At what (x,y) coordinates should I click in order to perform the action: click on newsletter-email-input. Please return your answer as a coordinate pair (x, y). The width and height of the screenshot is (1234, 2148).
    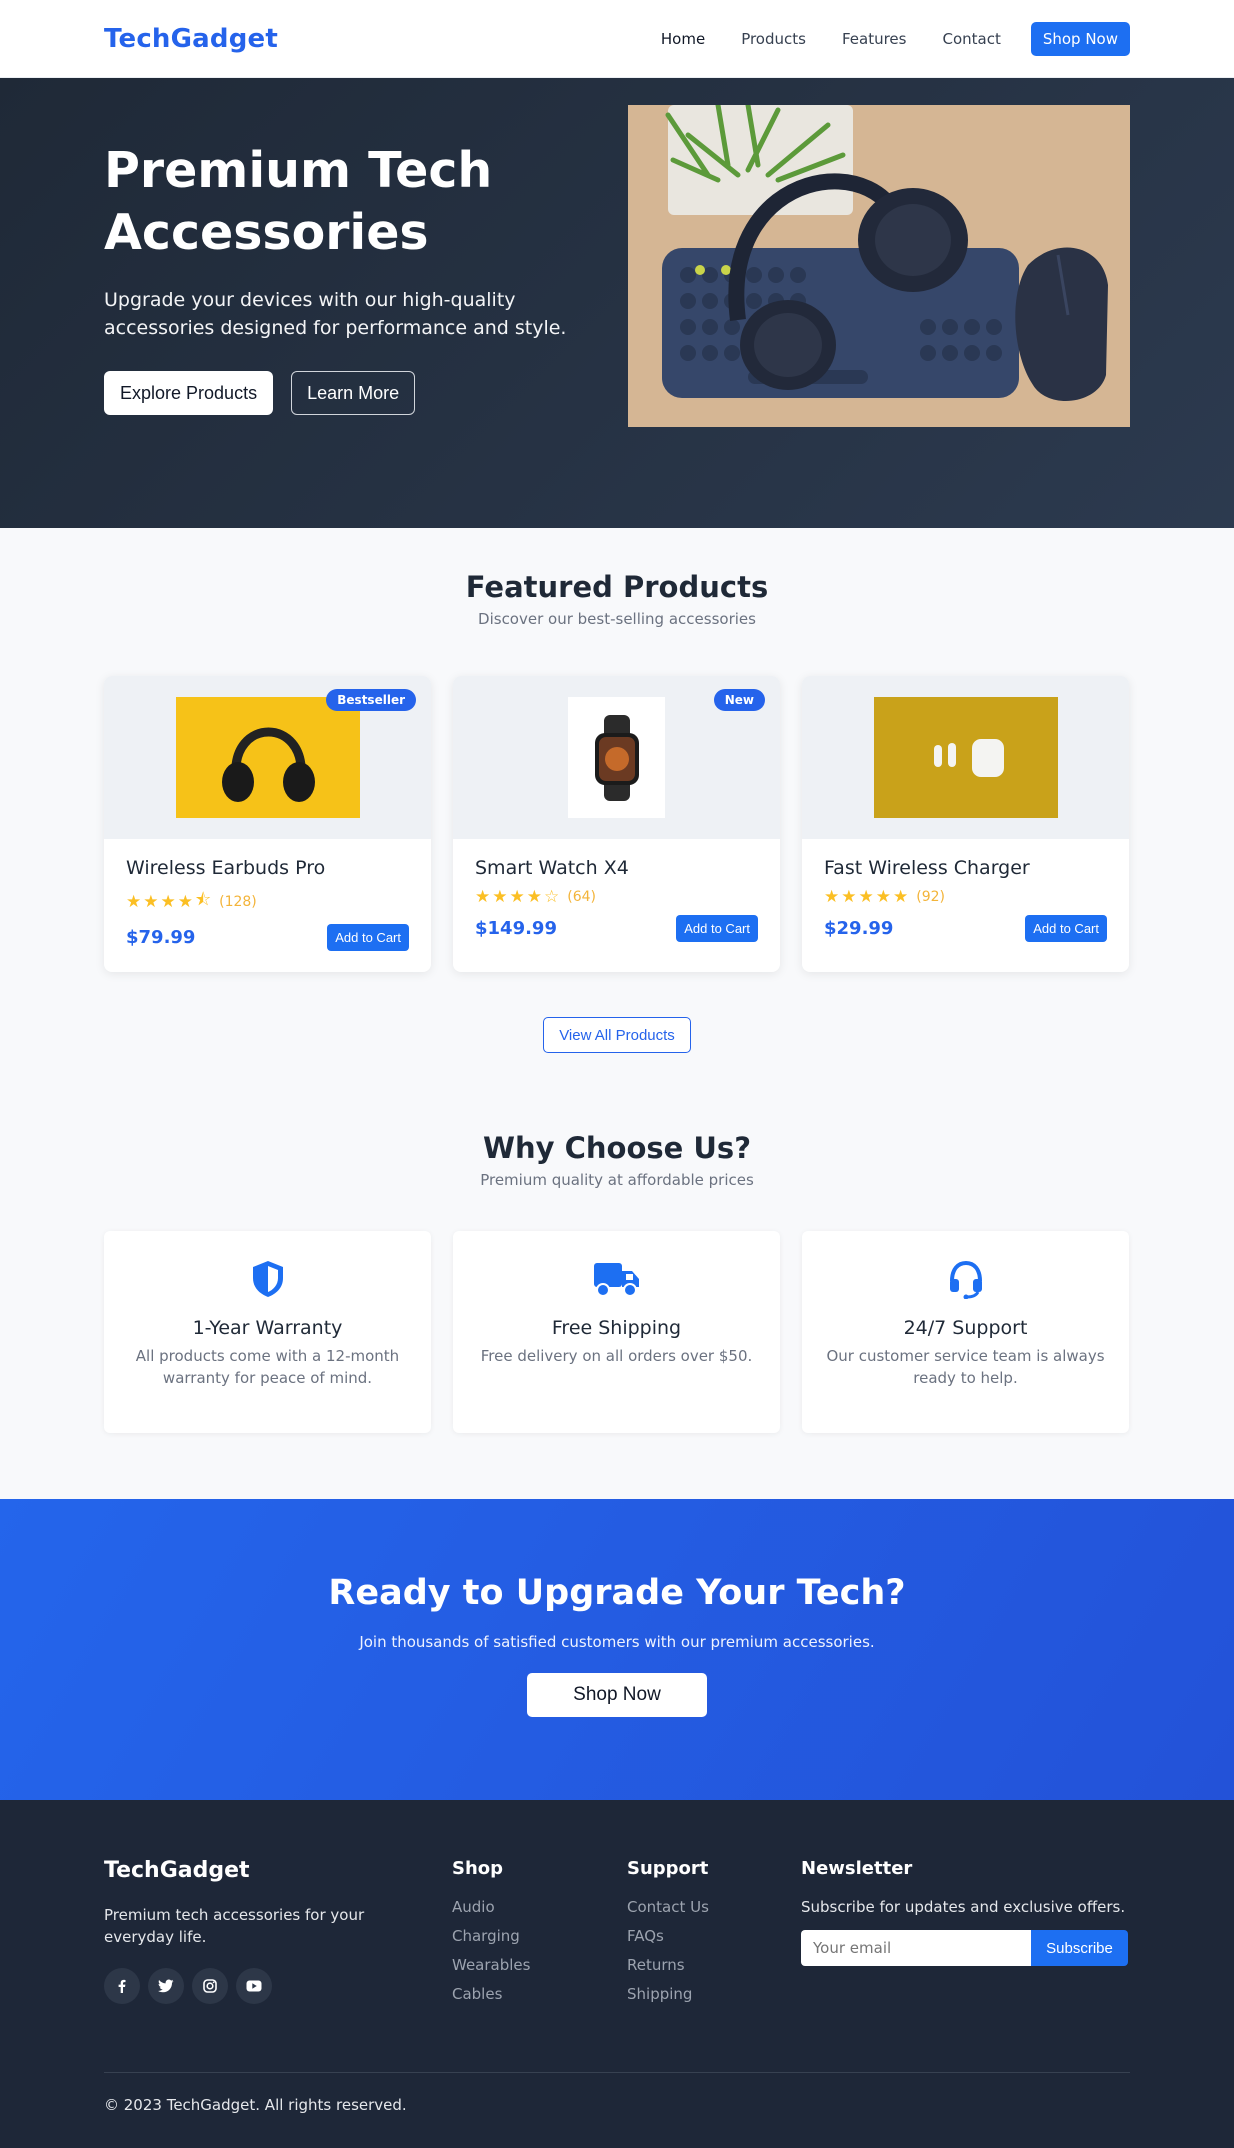
    Looking at the image, I should click on (916, 1948).